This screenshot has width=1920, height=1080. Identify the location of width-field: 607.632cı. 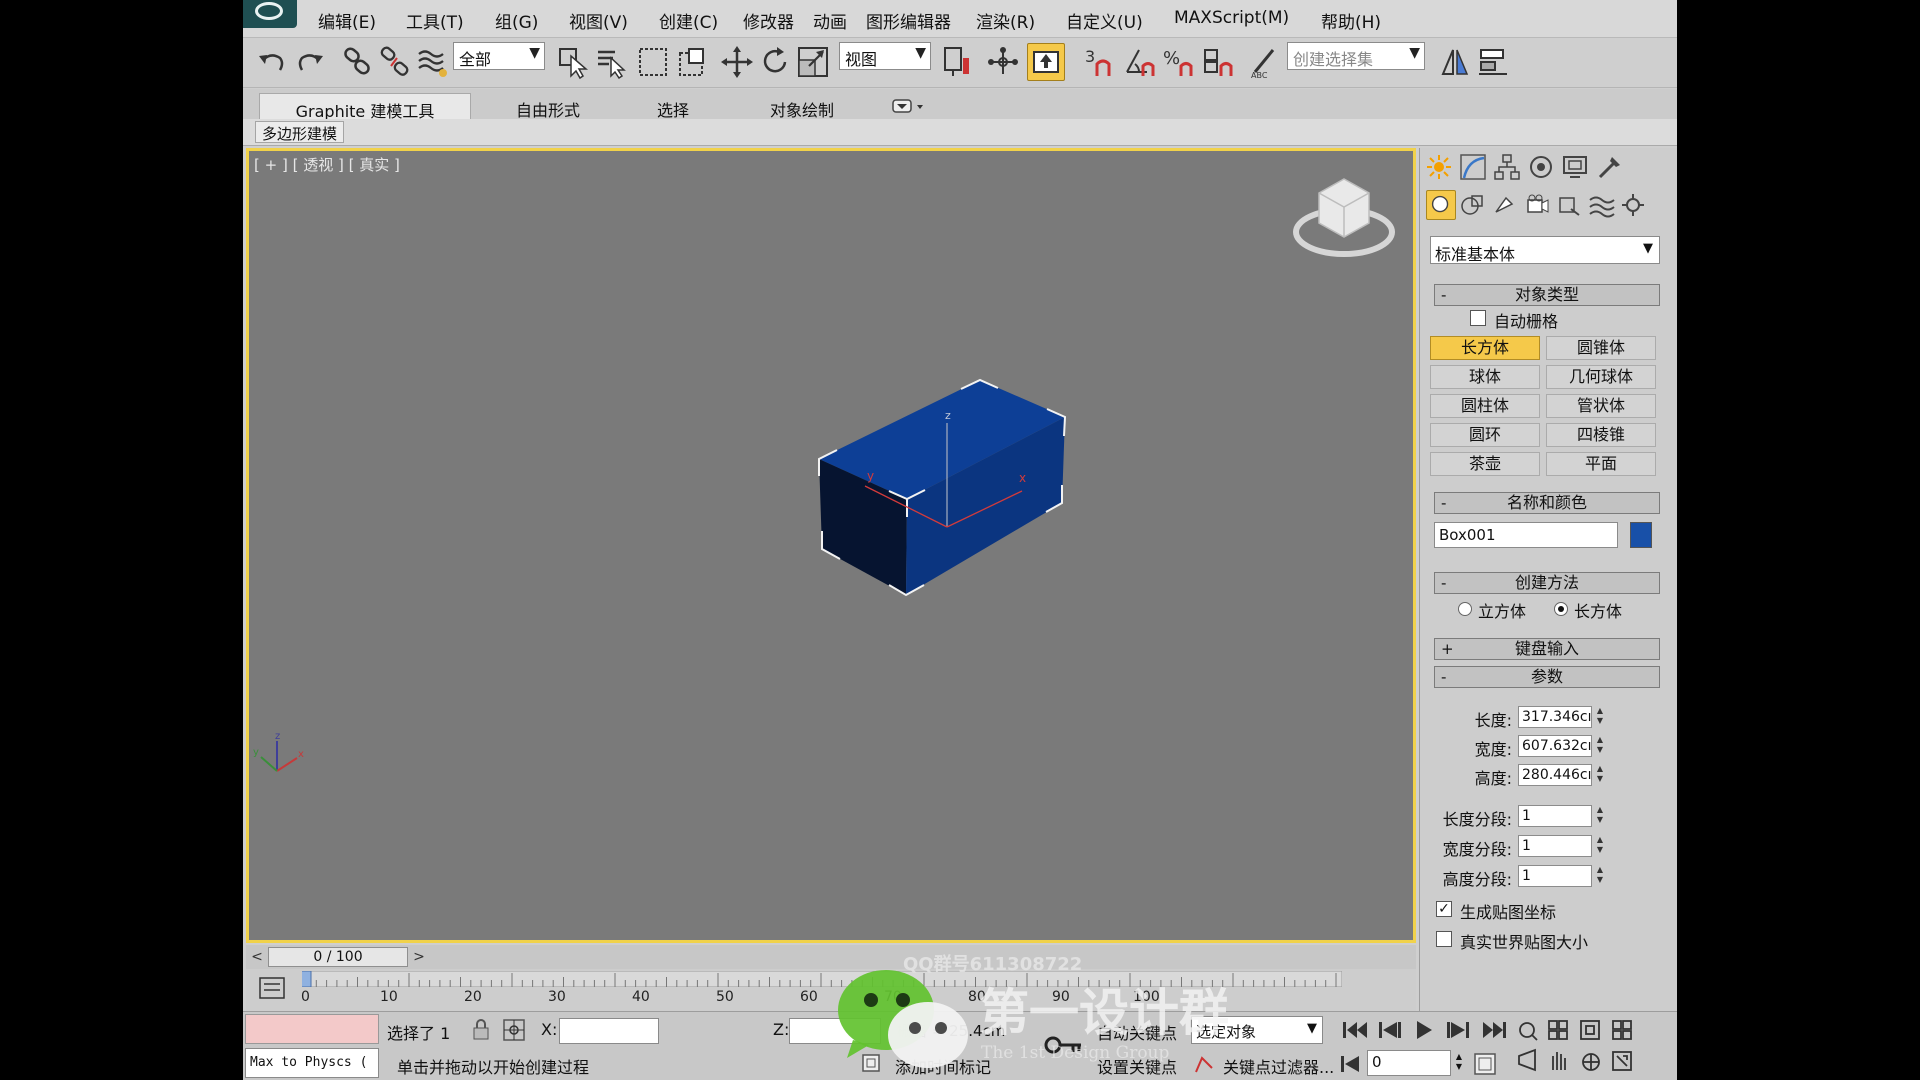
(1555, 746).